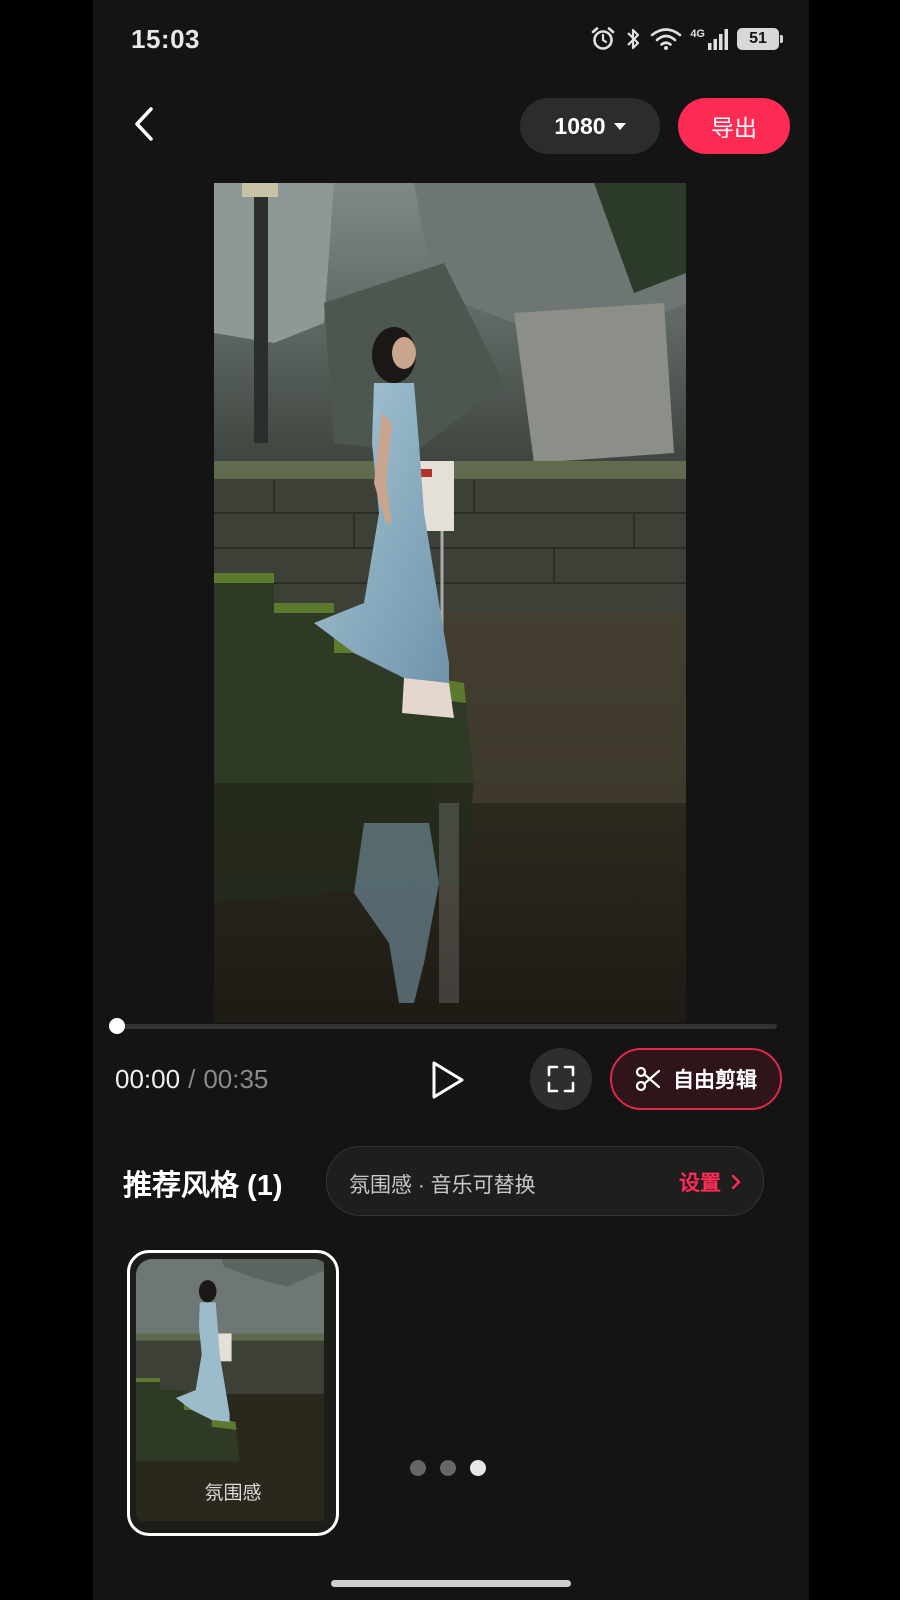 This screenshot has width=900, height=1600. What do you see at coordinates (236, 1079) in the screenshot?
I see `total-time: 00:35` at bounding box center [236, 1079].